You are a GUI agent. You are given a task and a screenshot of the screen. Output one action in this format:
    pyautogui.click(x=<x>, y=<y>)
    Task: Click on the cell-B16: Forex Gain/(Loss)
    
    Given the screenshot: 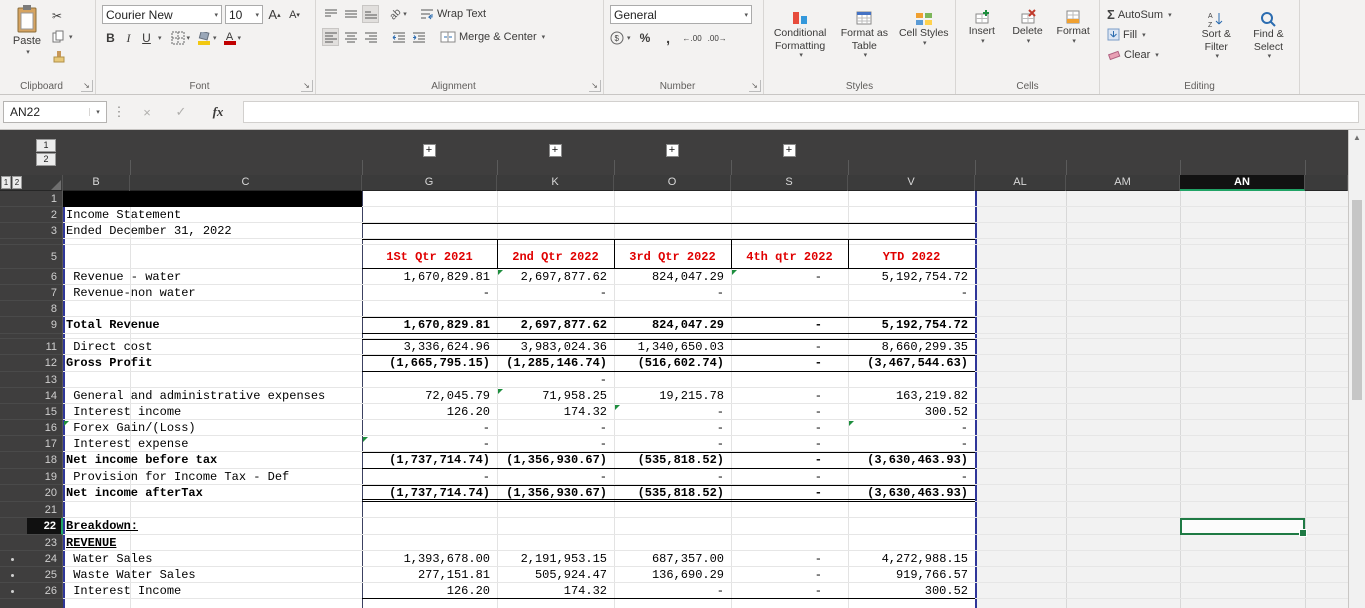 What is the action you would take?
    pyautogui.click(x=212, y=428)
    